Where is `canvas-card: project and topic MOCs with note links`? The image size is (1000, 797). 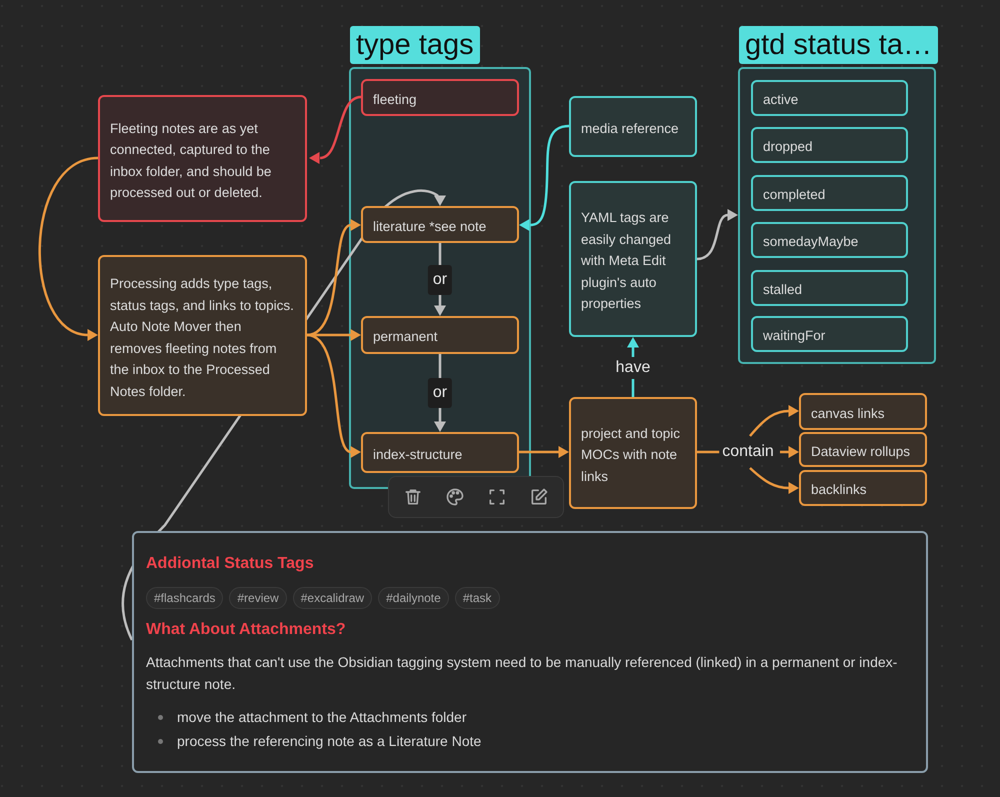
canvas-card: project and topic MOCs with note links is located at coordinates (633, 453).